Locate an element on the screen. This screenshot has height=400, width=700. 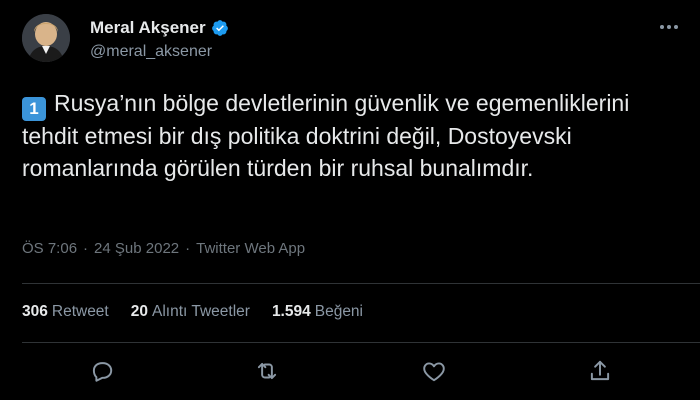
like-icon is located at coordinates (434, 371).